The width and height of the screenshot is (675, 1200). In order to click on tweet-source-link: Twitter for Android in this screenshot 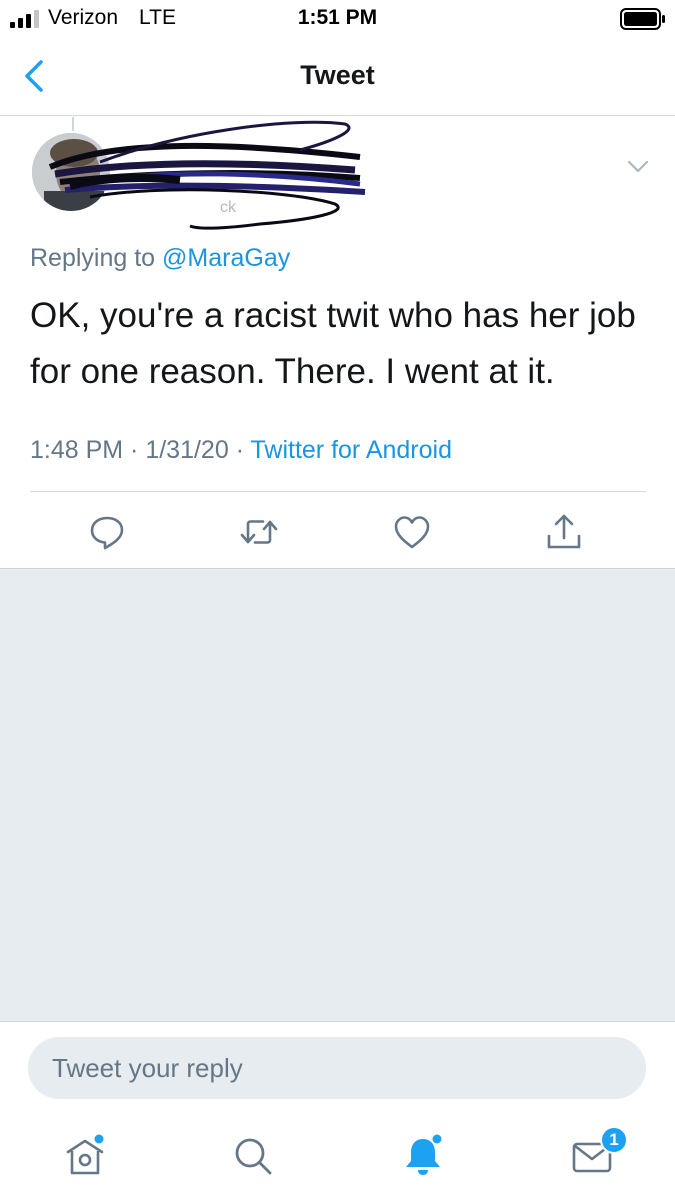, I will do `click(351, 450)`.